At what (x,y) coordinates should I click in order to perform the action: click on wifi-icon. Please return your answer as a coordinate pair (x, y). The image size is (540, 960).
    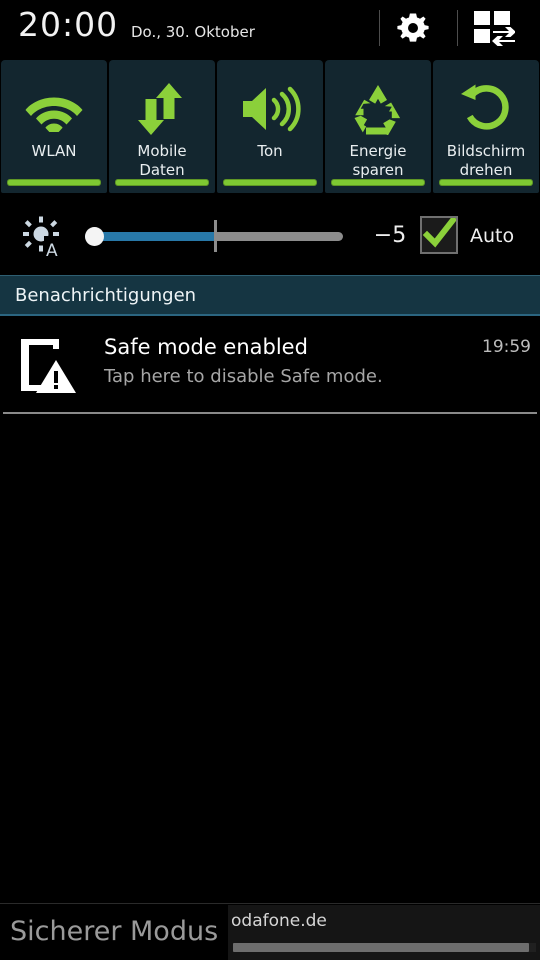
    Looking at the image, I should click on (54, 114).